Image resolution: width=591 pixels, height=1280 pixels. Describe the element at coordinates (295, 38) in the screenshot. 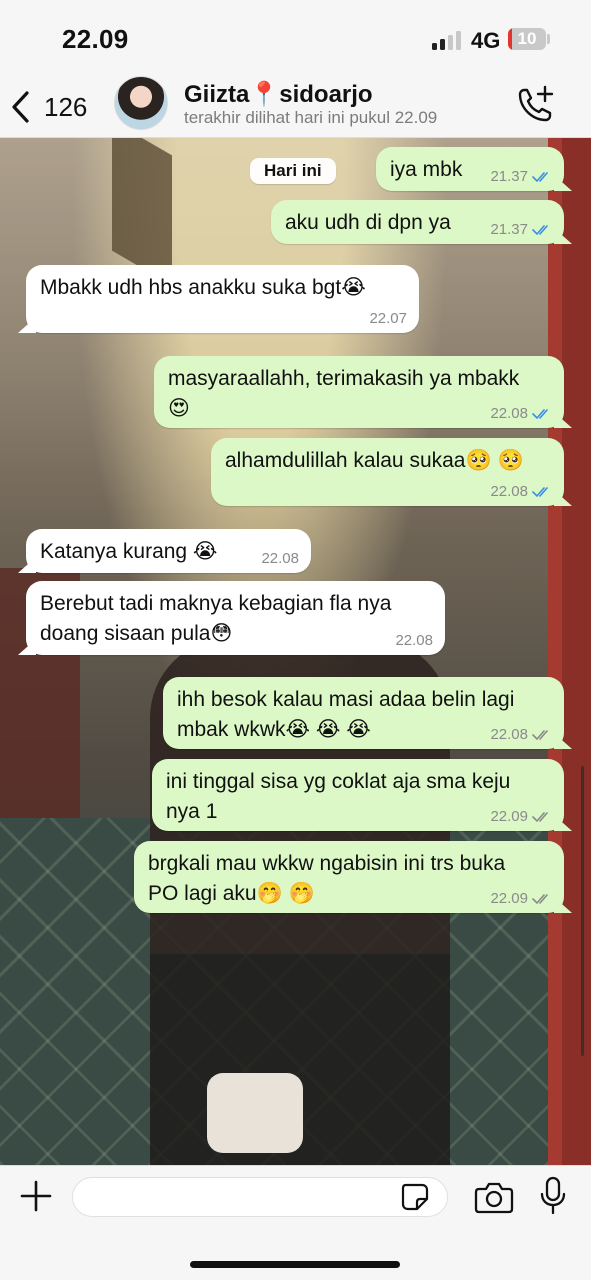

I see `status-bar: 22.09 4G 10` at that location.